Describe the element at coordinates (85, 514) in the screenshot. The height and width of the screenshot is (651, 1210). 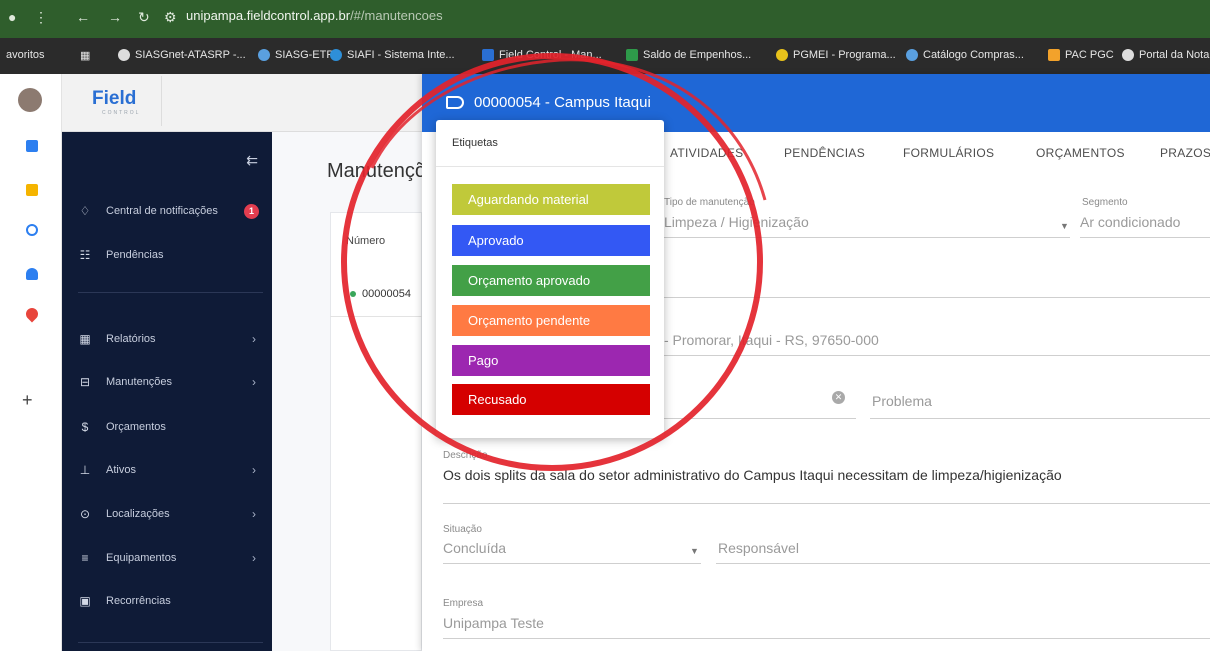
I see `pin-icon: ⊙` at that location.